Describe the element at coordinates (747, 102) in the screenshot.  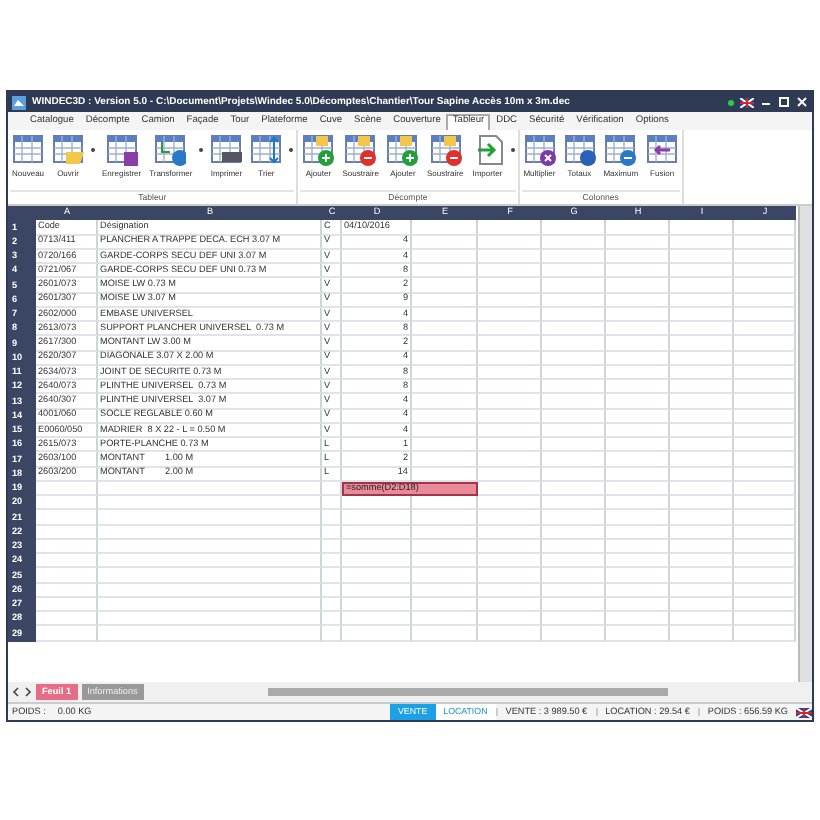
I see `flag-icon` at that location.